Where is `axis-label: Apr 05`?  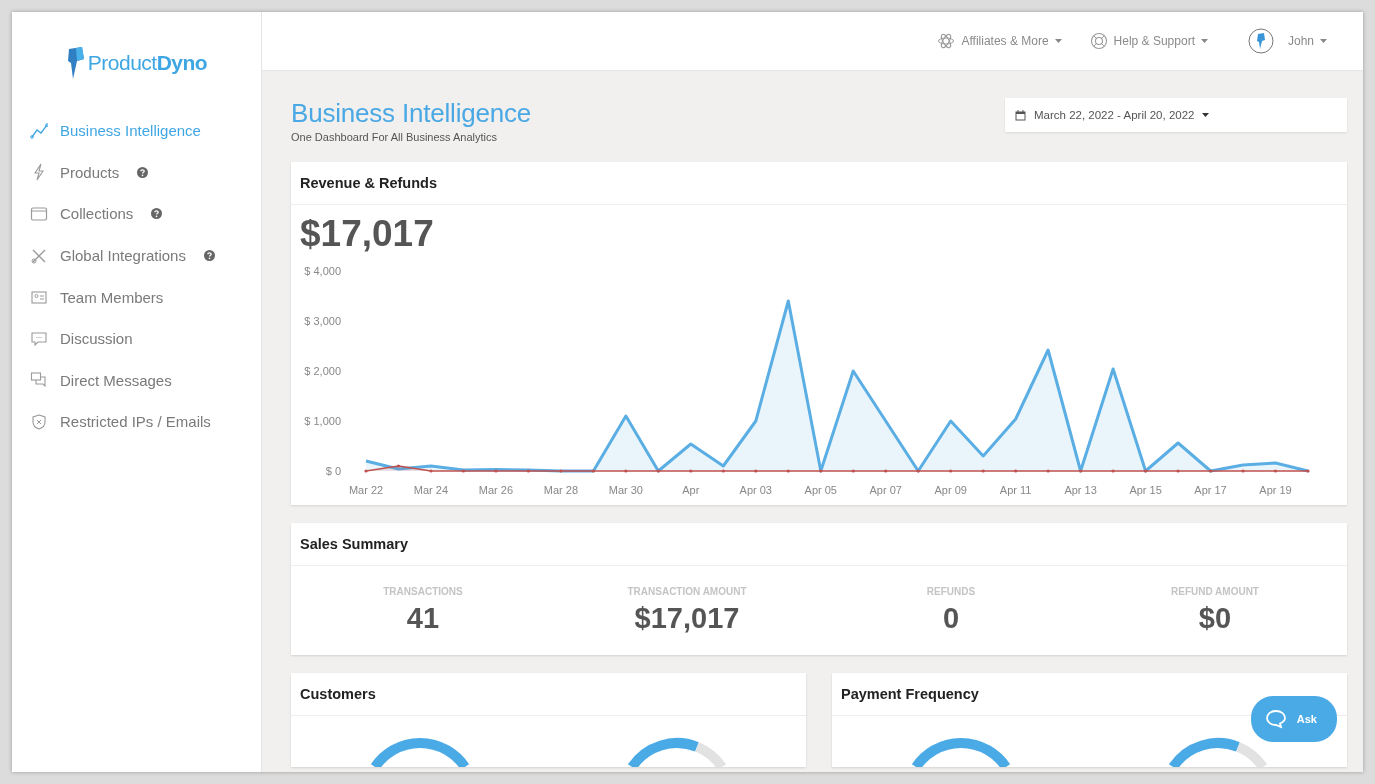
axis-label: Apr 05 is located at coordinates (820, 490).